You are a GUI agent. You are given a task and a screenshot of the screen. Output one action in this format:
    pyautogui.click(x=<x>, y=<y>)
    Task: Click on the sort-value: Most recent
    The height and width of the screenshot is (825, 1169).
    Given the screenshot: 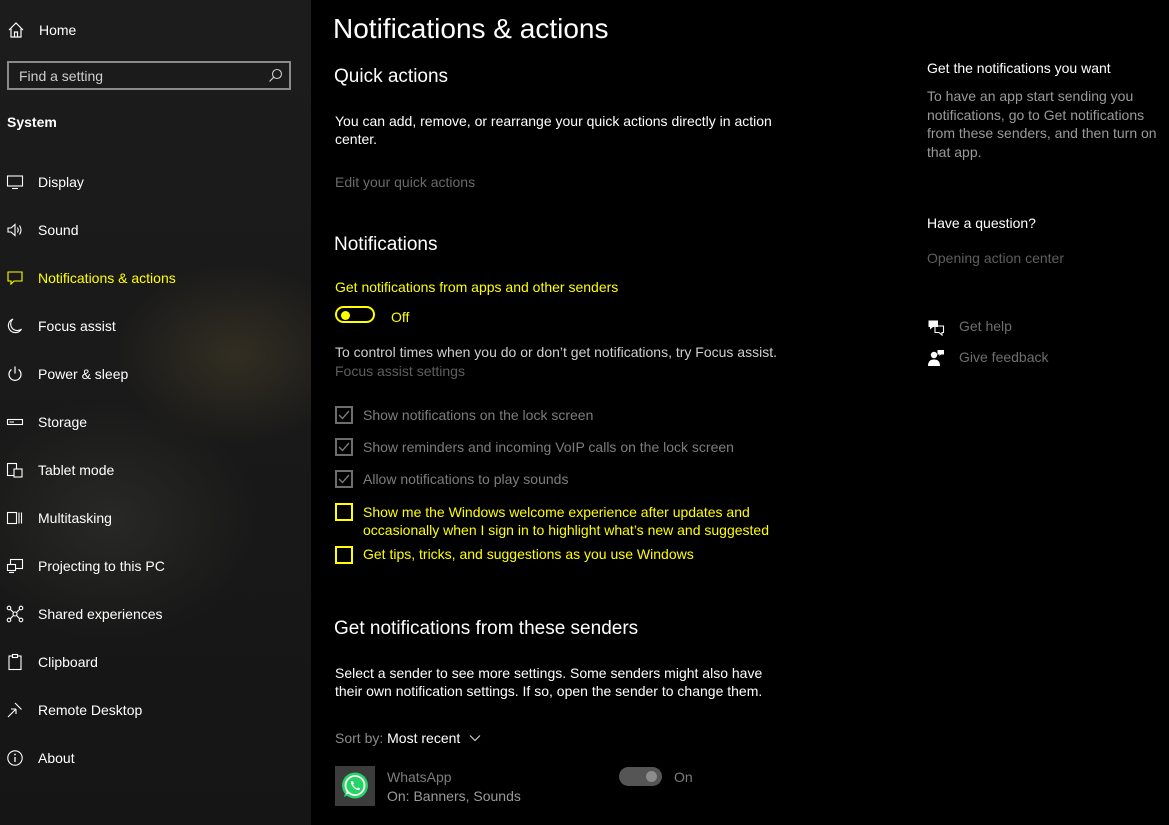 What is the action you would take?
    pyautogui.click(x=424, y=738)
    